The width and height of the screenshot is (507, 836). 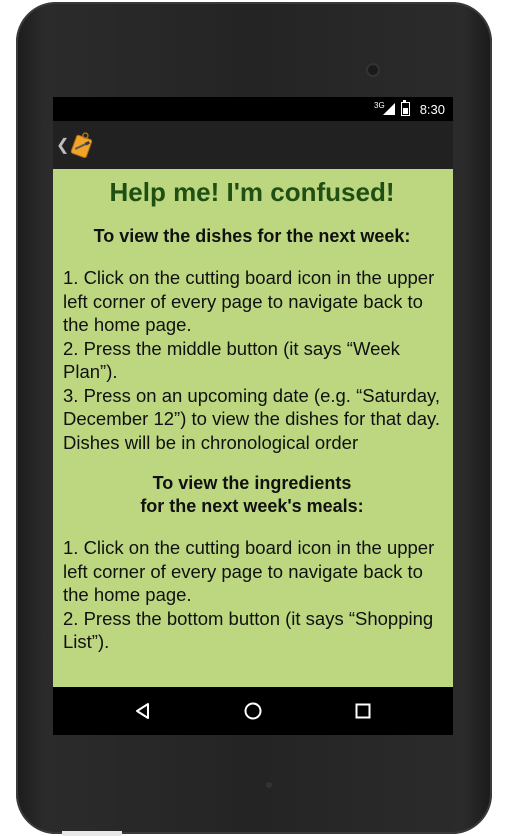 What do you see at coordinates (82, 145) in the screenshot?
I see `cutting-board-icon` at bounding box center [82, 145].